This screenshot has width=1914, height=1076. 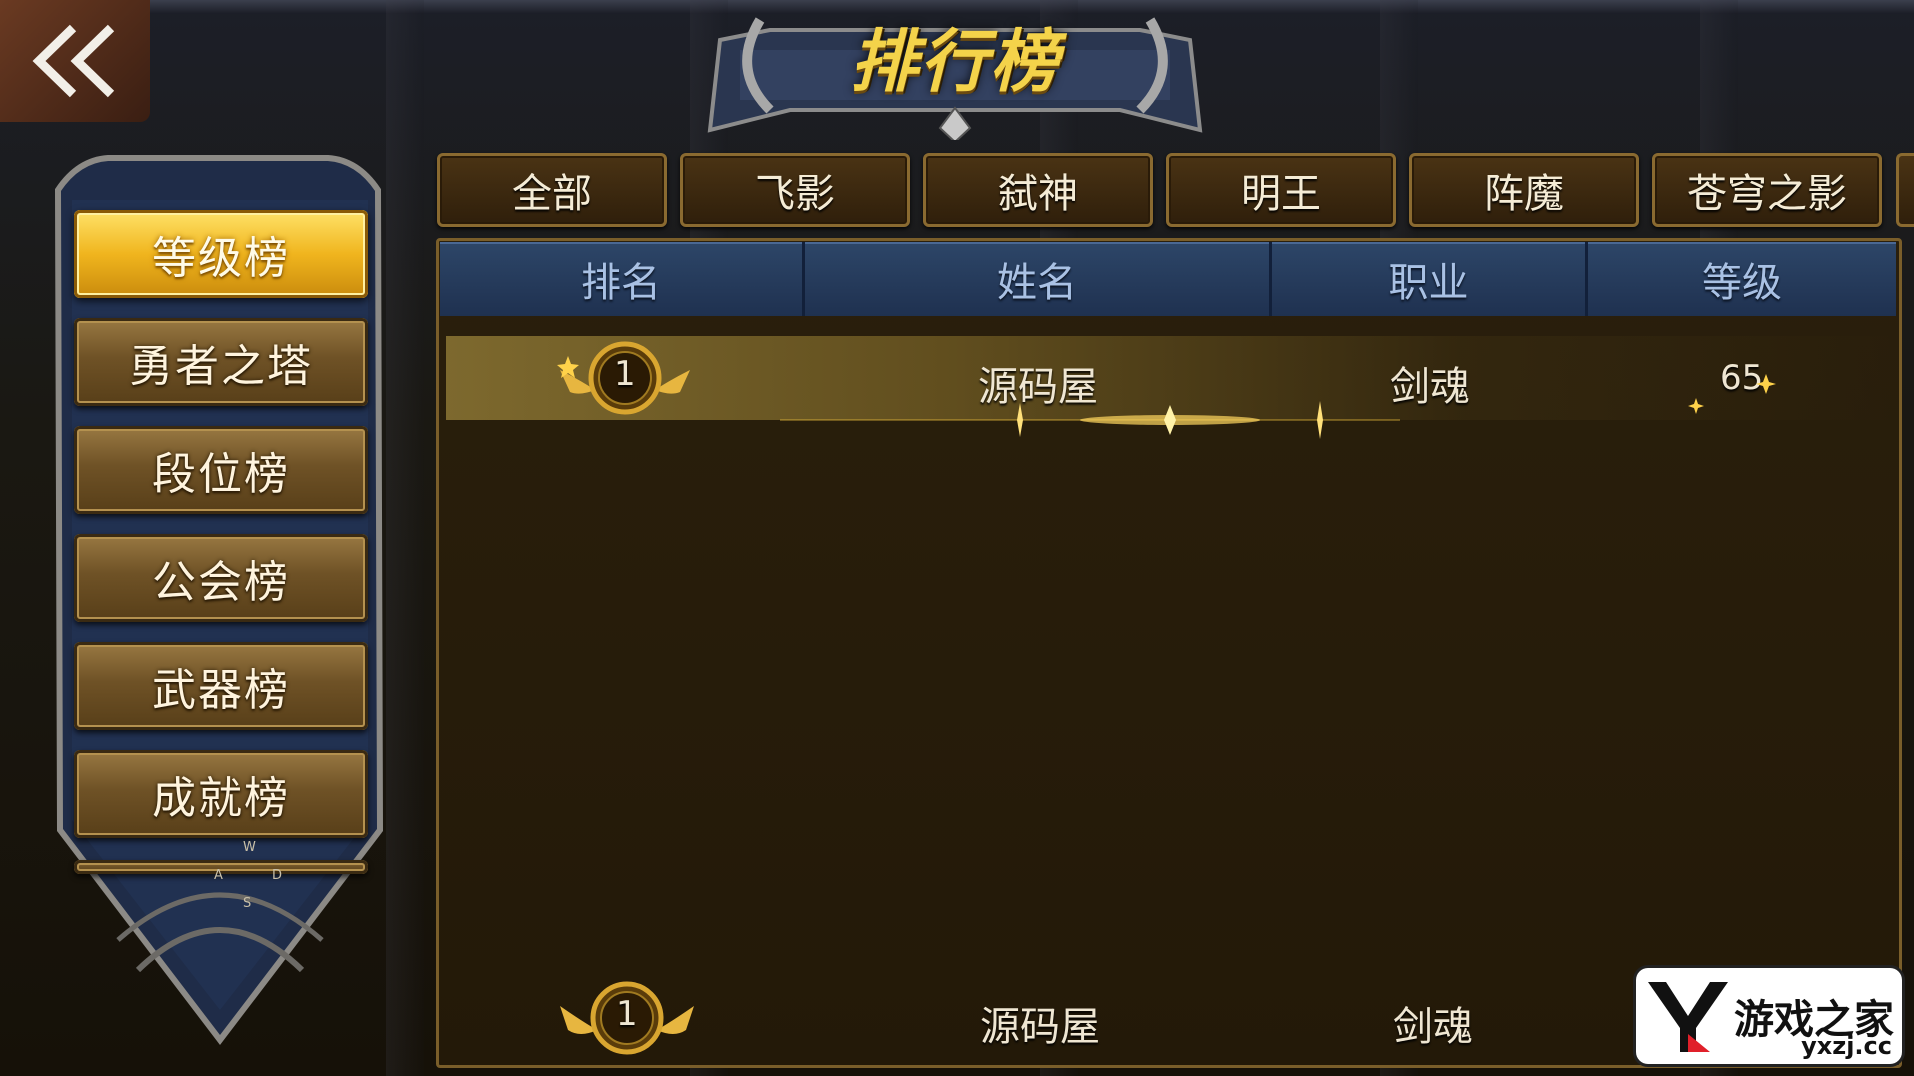 What do you see at coordinates (249, 847) in the screenshot?
I see `key-hint-w: W` at bounding box center [249, 847].